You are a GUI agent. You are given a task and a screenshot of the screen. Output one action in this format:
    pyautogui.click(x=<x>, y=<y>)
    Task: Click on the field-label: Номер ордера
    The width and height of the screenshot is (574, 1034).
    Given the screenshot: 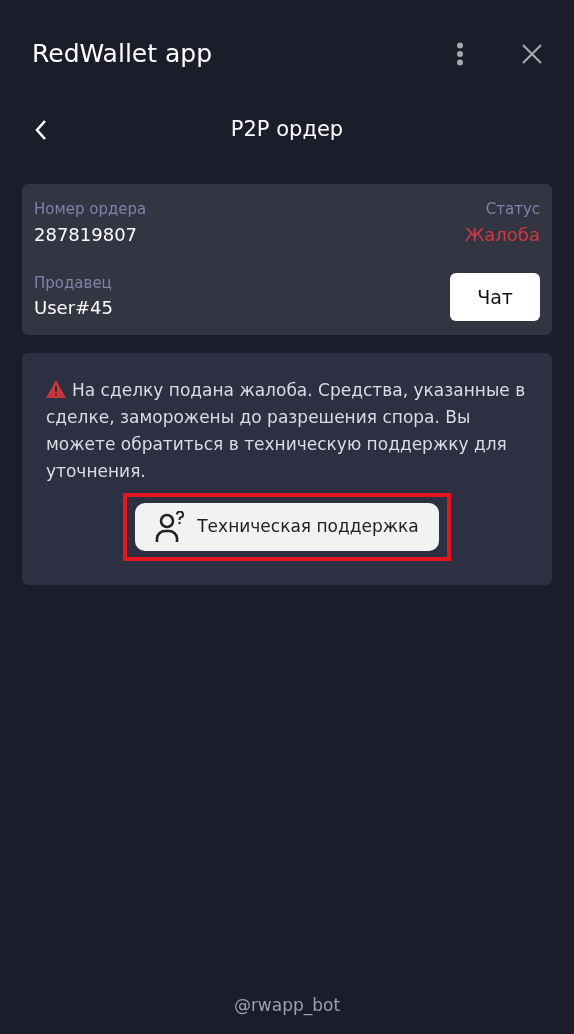 What is the action you would take?
    pyautogui.click(x=90, y=209)
    